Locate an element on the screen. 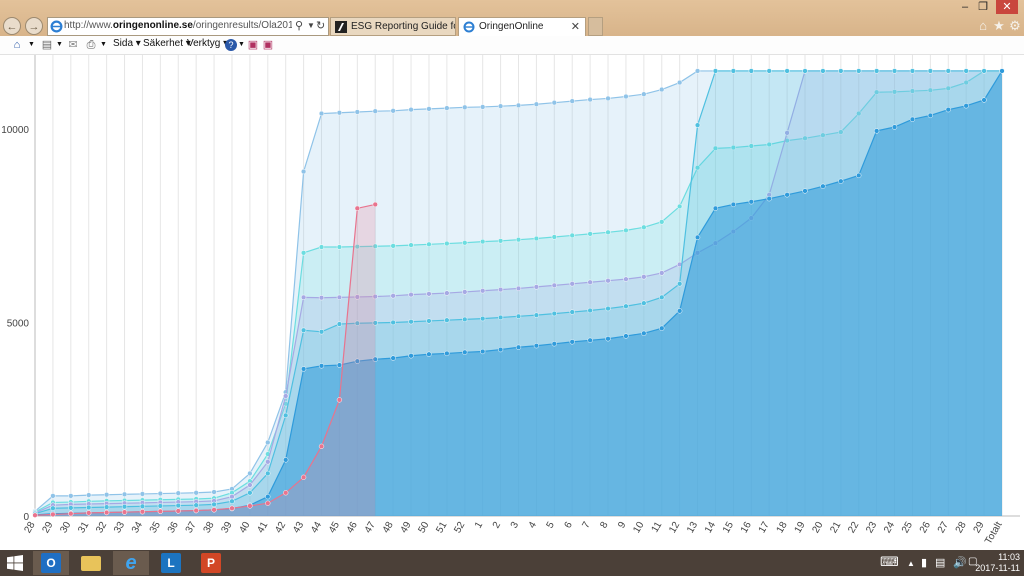 This screenshot has height=576, width=1024. x-tick-label: 47 is located at coordinates (370, 528).